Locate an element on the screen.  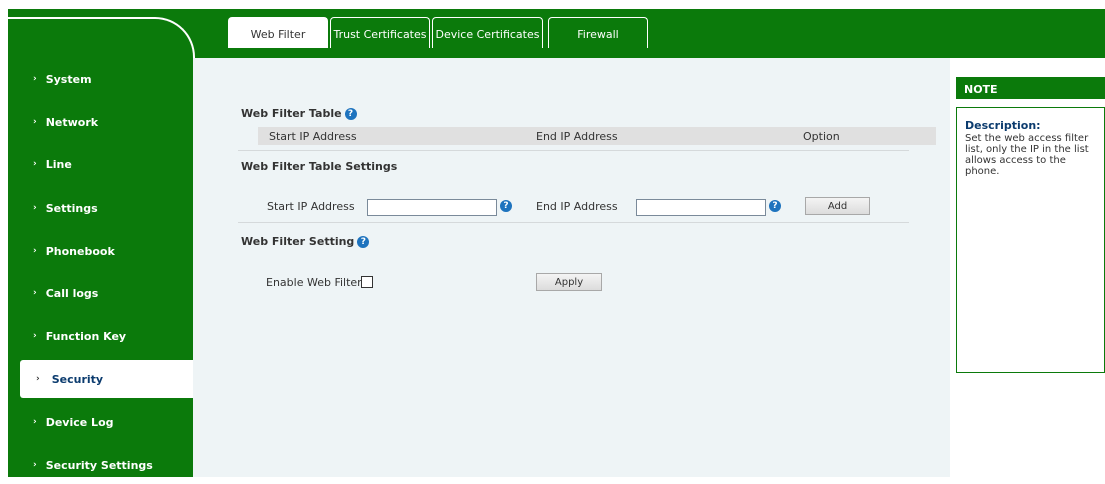
tab-firewall: Firewall is located at coordinates (598, 32).